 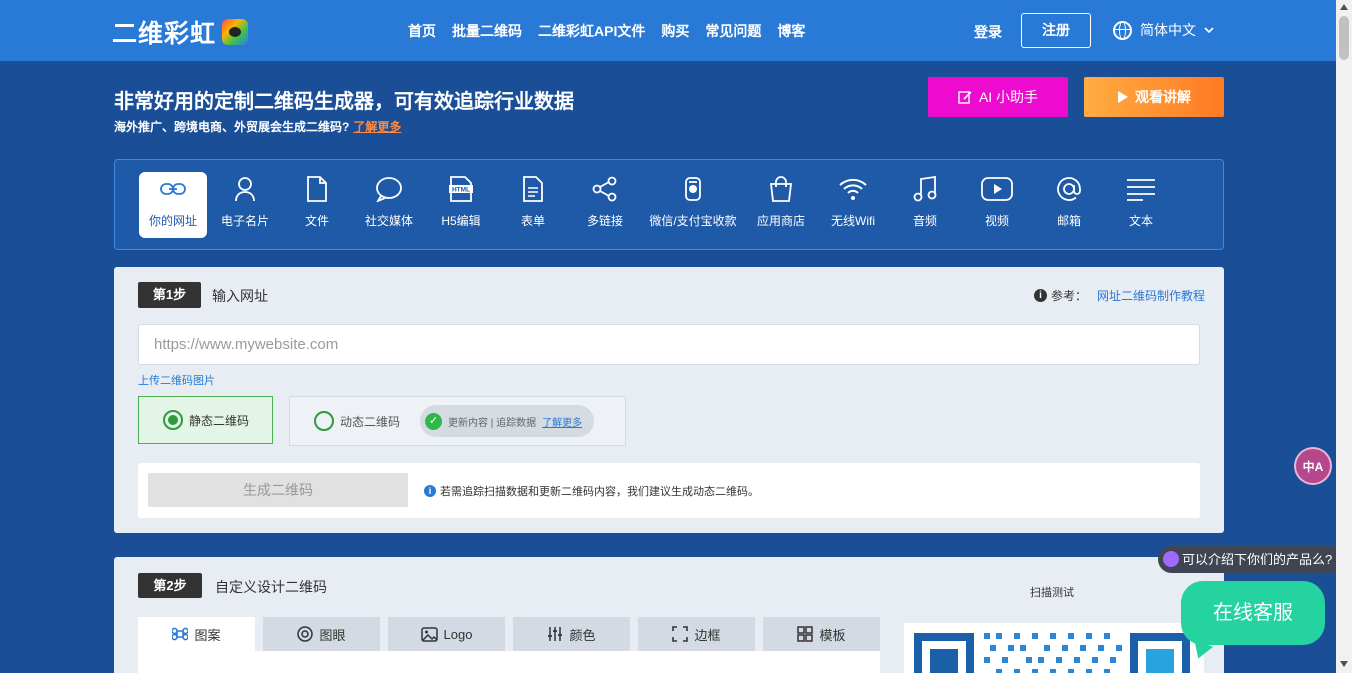 I want to click on type-audio-label: 音频, so click(x=924, y=221).